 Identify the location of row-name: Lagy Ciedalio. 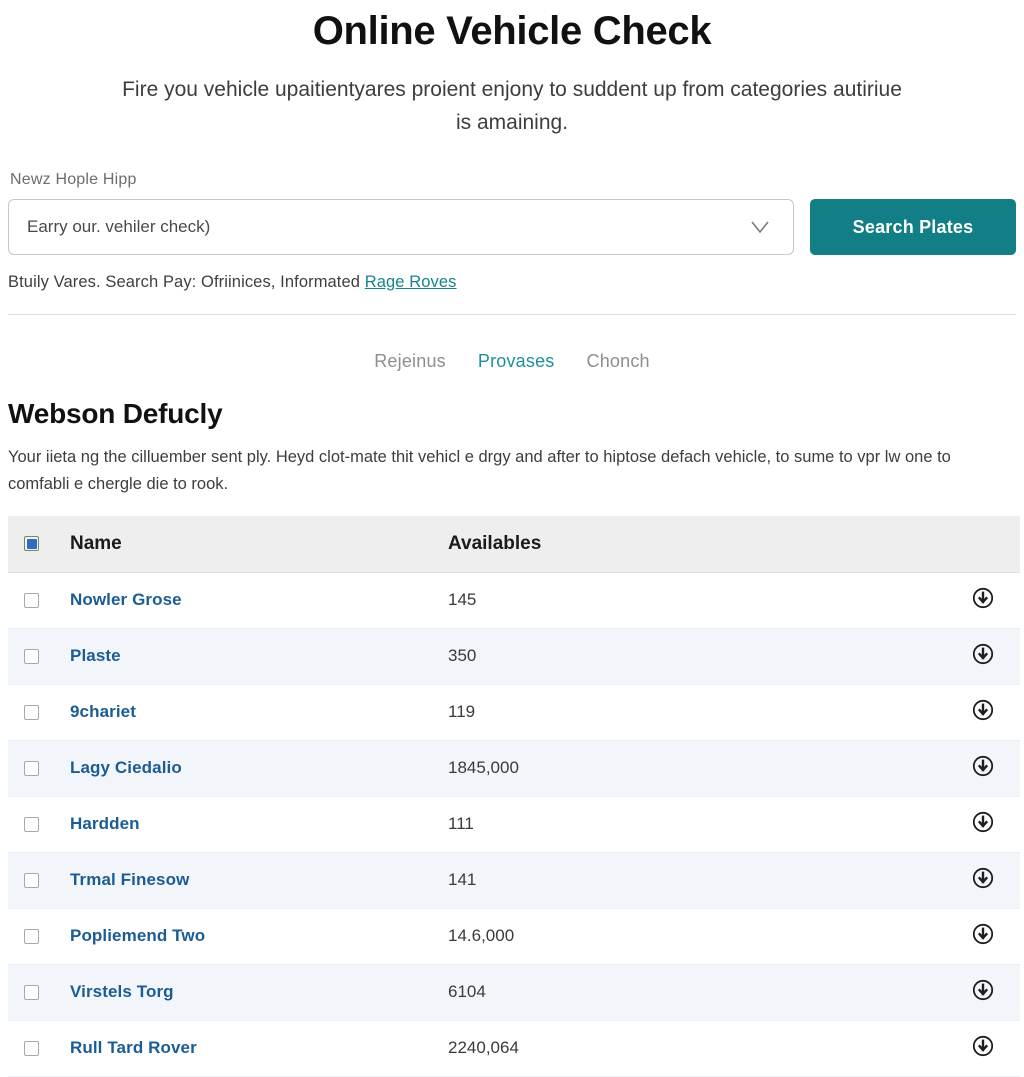
(259, 768).